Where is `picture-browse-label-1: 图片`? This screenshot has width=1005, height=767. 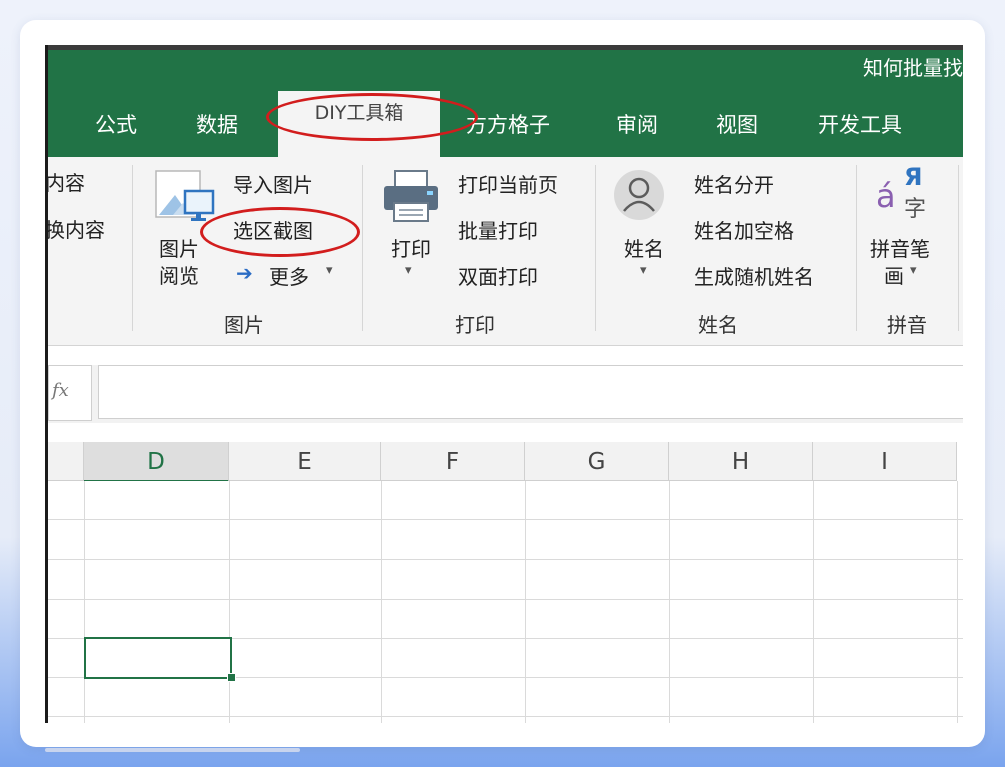
picture-browse-label-1: 图片 is located at coordinates (179, 247).